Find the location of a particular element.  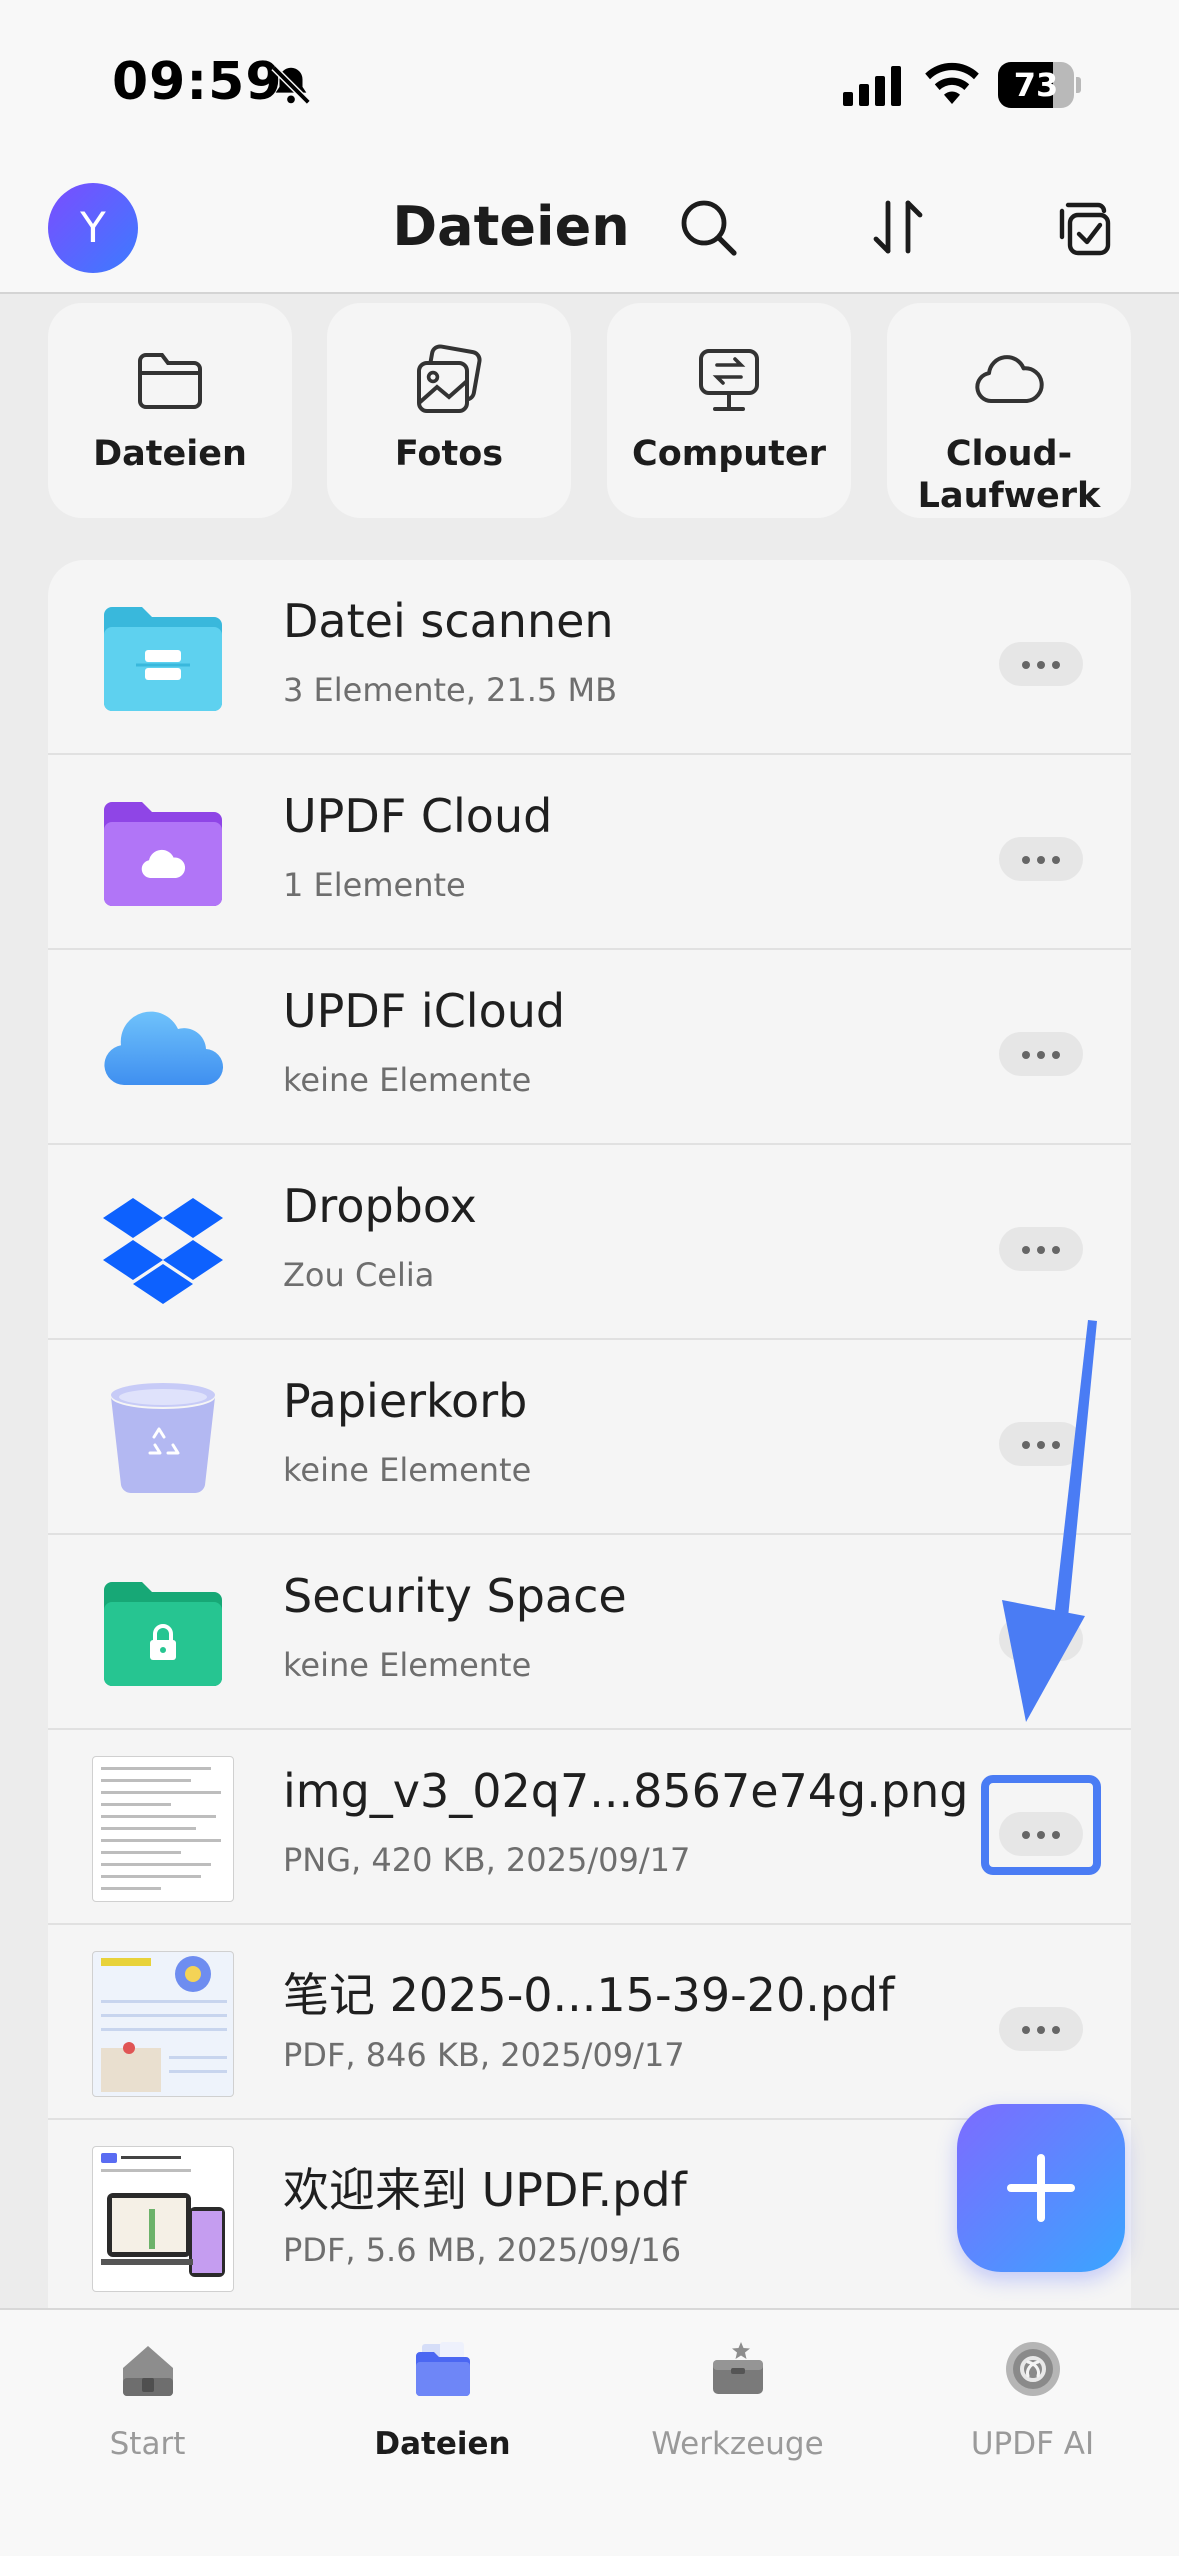

tab-dateien: Dateien is located at coordinates (442, 2410).